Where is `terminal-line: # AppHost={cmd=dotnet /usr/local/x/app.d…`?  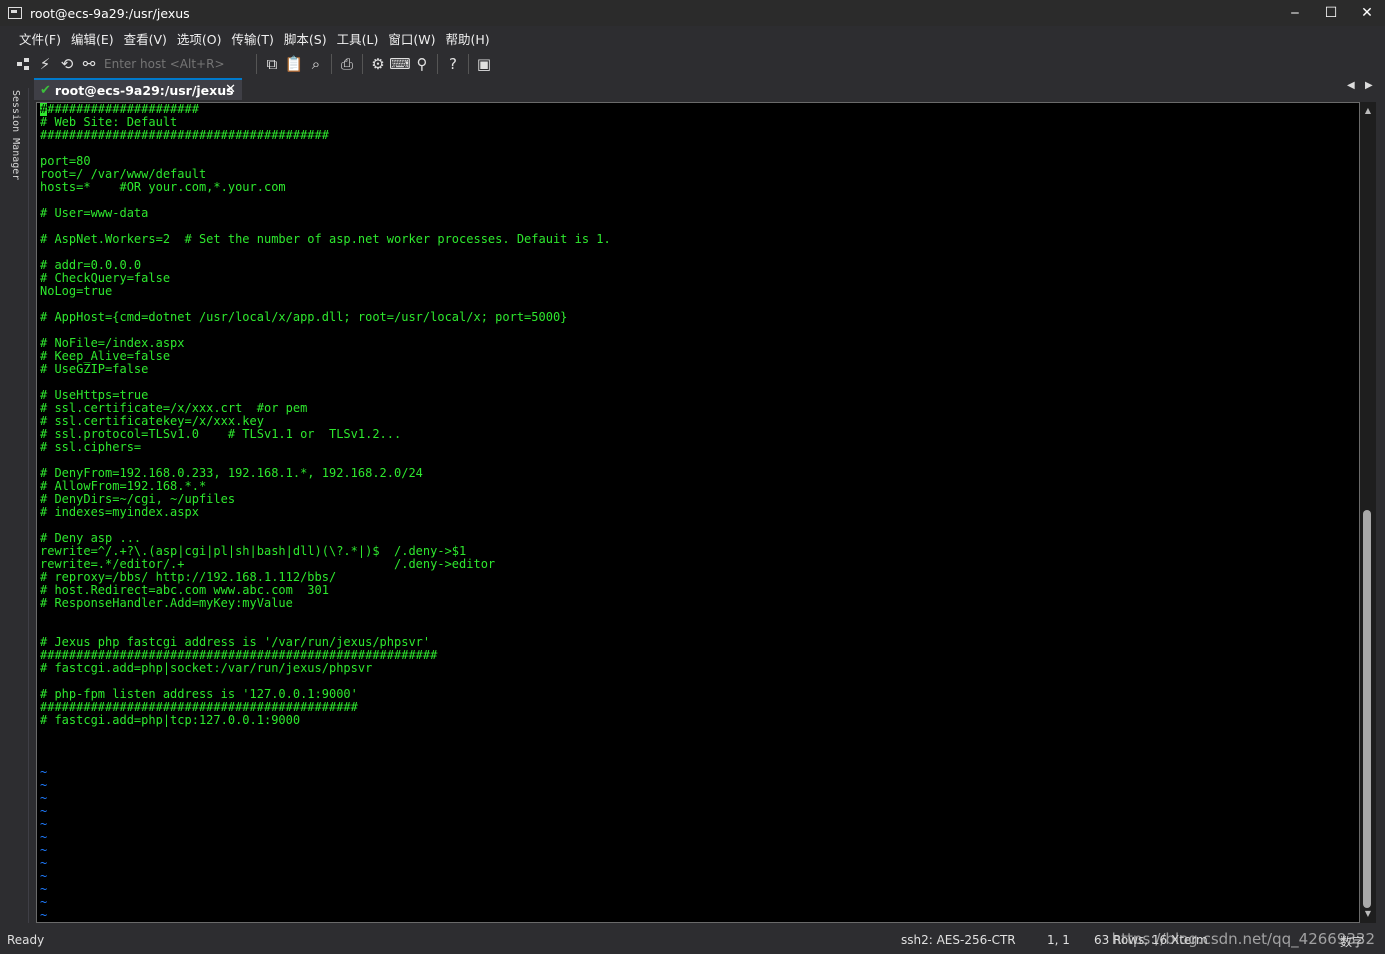
terminal-line: # AppHost={cmd=dotnet /usr/local/x/app.d… is located at coordinates (304, 317).